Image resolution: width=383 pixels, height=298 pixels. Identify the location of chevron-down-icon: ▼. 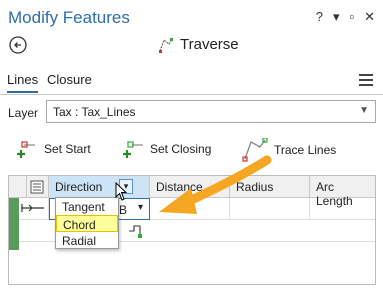
(364, 110).